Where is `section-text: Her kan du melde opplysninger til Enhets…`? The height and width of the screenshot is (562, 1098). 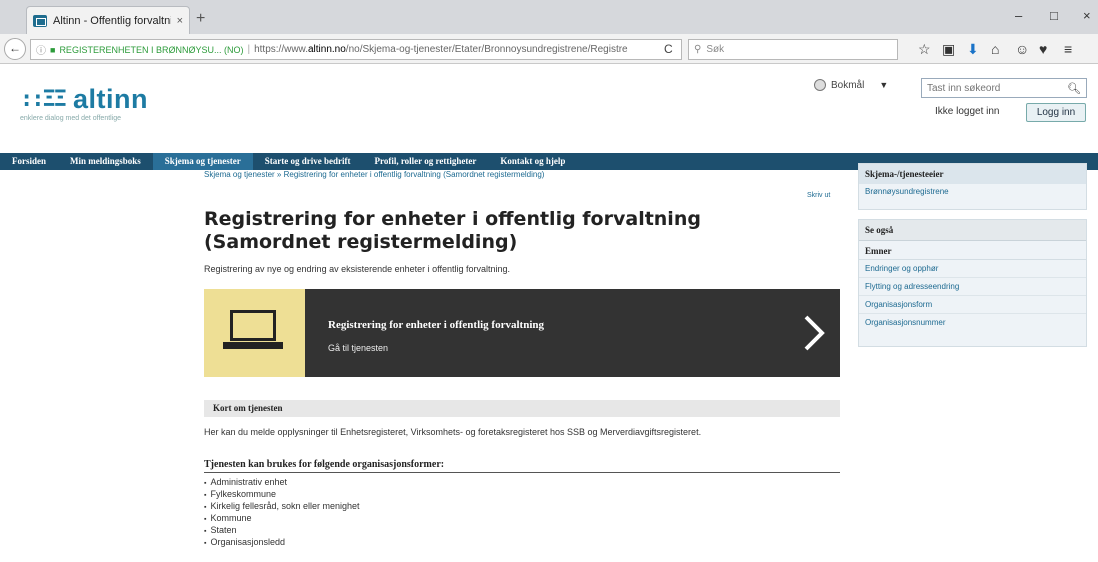 section-text: Her kan du melde opplysninger til Enhets… is located at coordinates (453, 432).